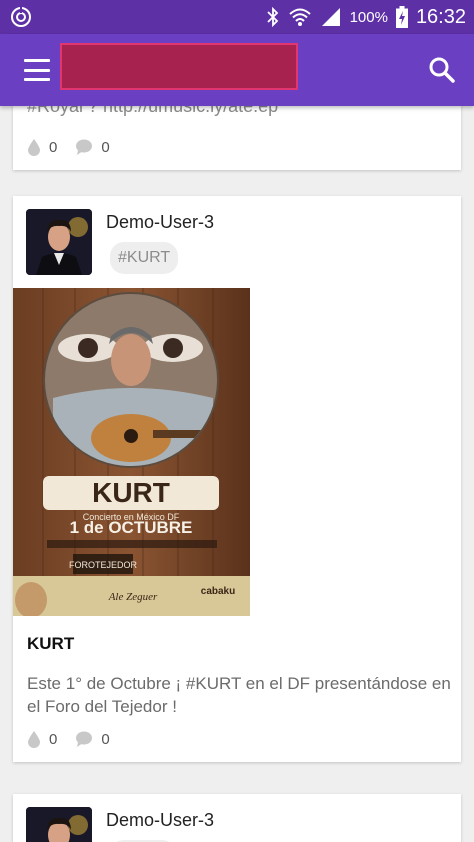 The height and width of the screenshot is (842, 474). What do you see at coordinates (37, 70) in the screenshot?
I see `hamburger-menu-icon` at bounding box center [37, 70].